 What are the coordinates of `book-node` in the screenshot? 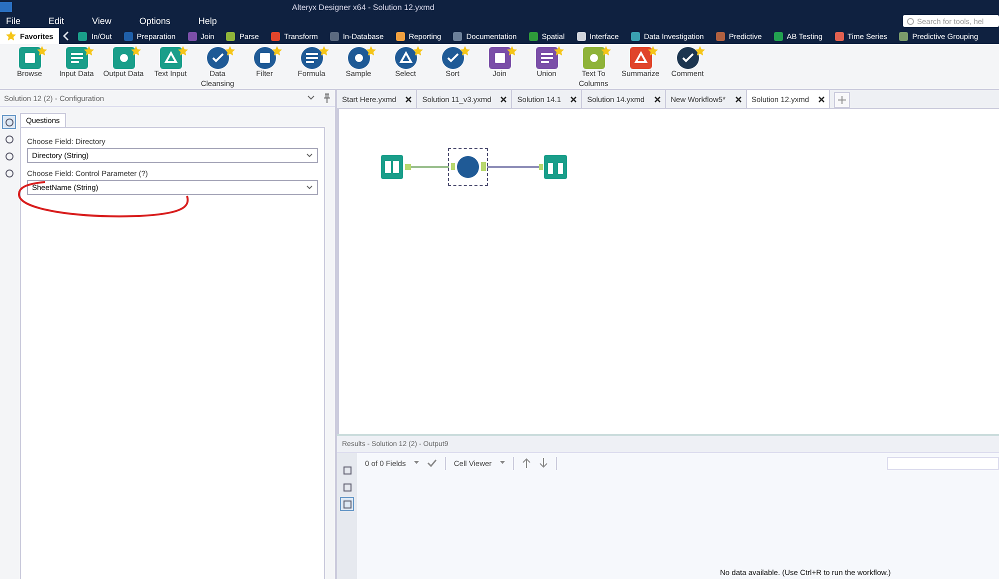 It's located at (396, 167).